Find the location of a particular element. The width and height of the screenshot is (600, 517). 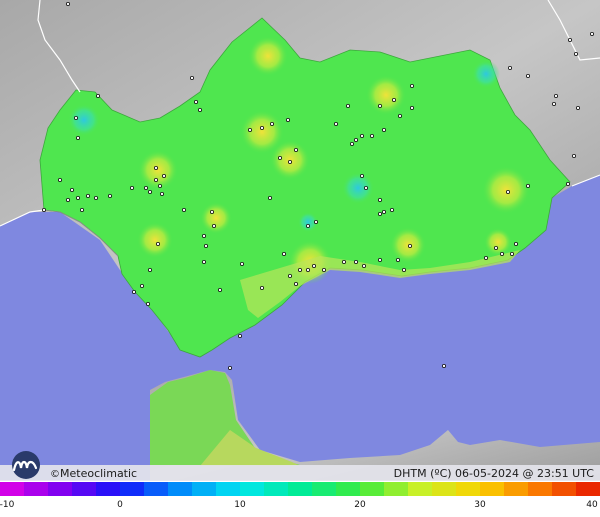

at-symbol: @ is located at coordinates (528, 473).